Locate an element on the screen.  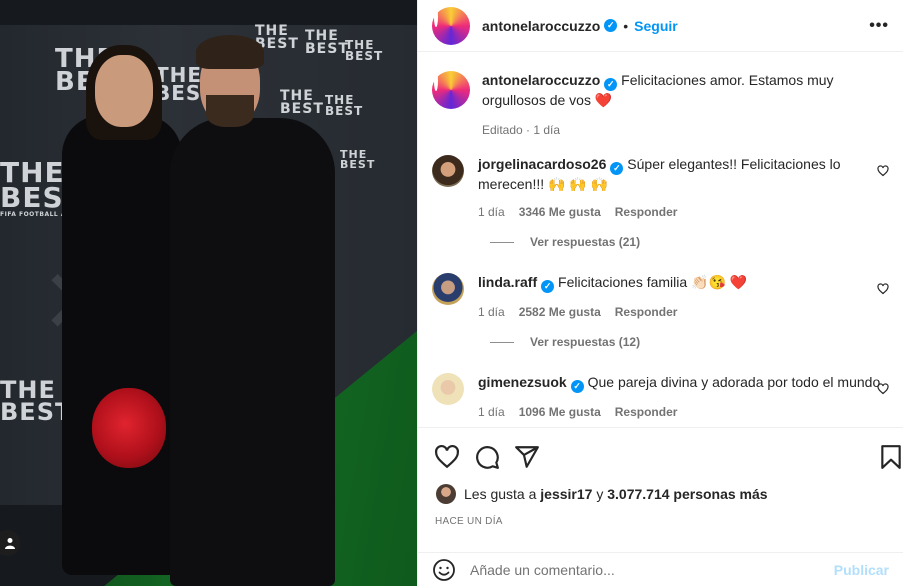
more-icon: ••• is located at coordinates (879, 26).